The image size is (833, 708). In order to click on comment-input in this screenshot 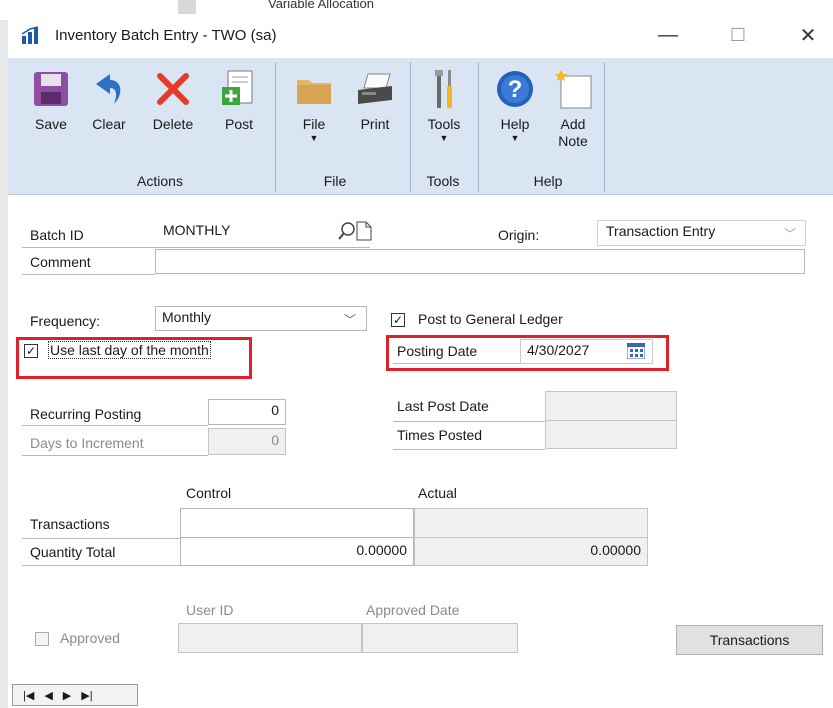, I will do `click(480, 261)`.